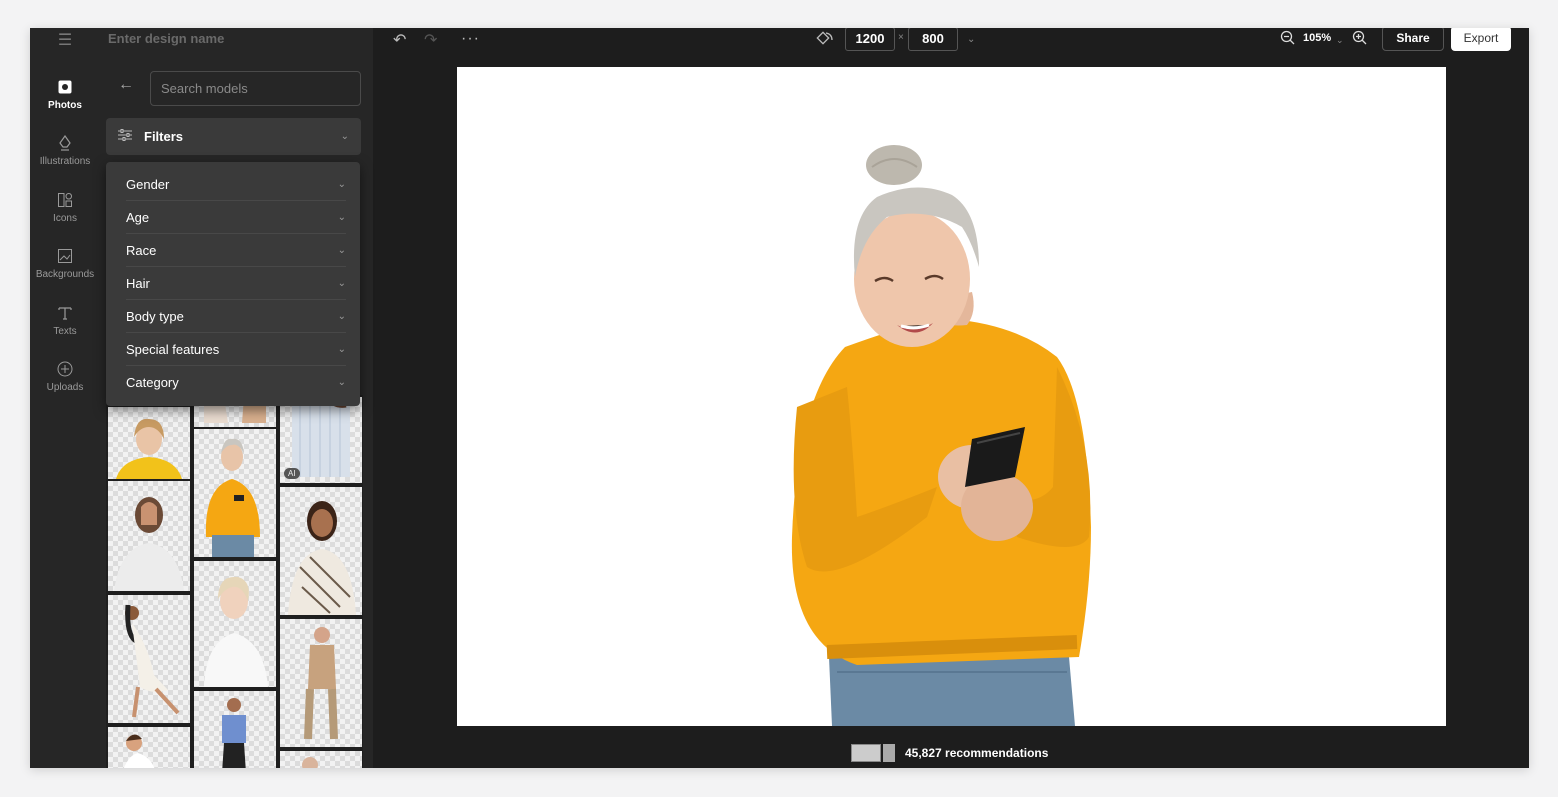 The height and width of the screenshot is (797, 1558). Describe the element at coordinates (236, 217) in the screenshot. I see `filter-option-age: Age ⌄` at that location.